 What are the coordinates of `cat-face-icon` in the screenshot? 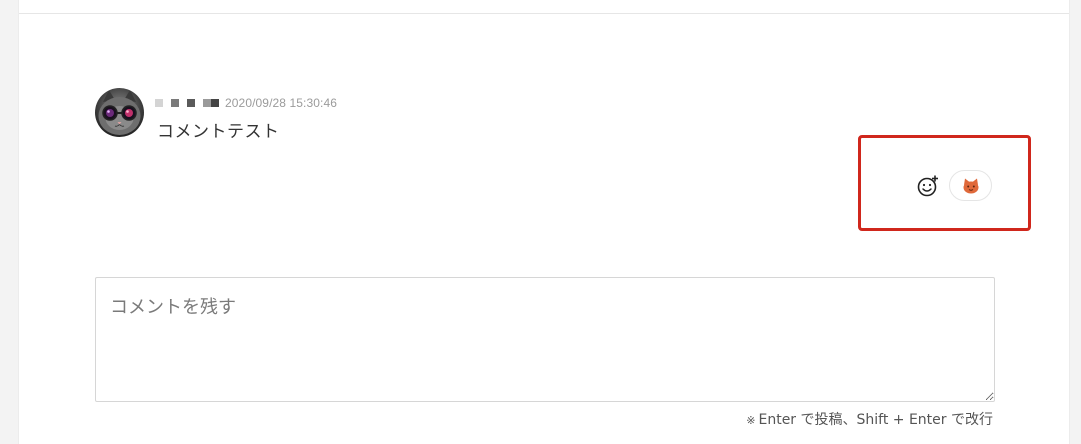 It's located at (970, 185).